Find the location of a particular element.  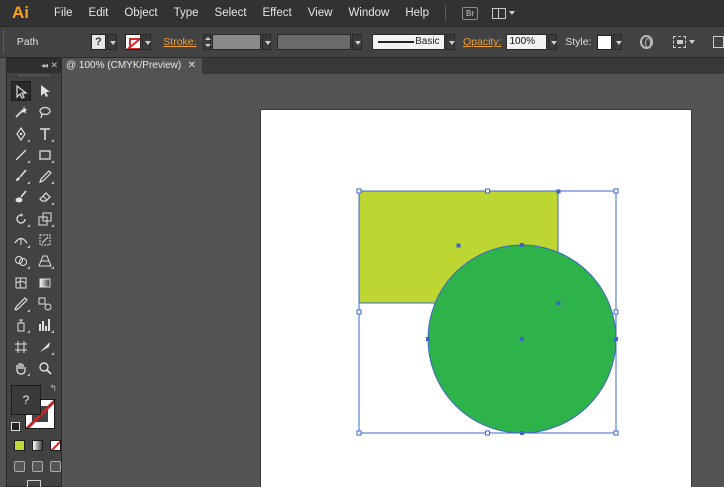

collapse-icon: ◂◂ is located at coordinates (44, 65).